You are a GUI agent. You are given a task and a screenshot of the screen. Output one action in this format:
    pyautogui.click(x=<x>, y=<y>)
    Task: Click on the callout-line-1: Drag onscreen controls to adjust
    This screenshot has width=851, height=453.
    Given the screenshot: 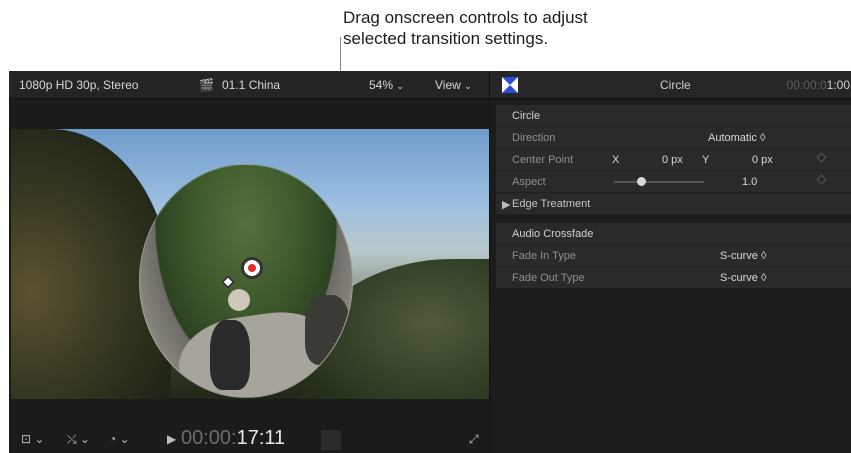 What is the action you would take?
    pyautogui.click(x=465, y=17)
    